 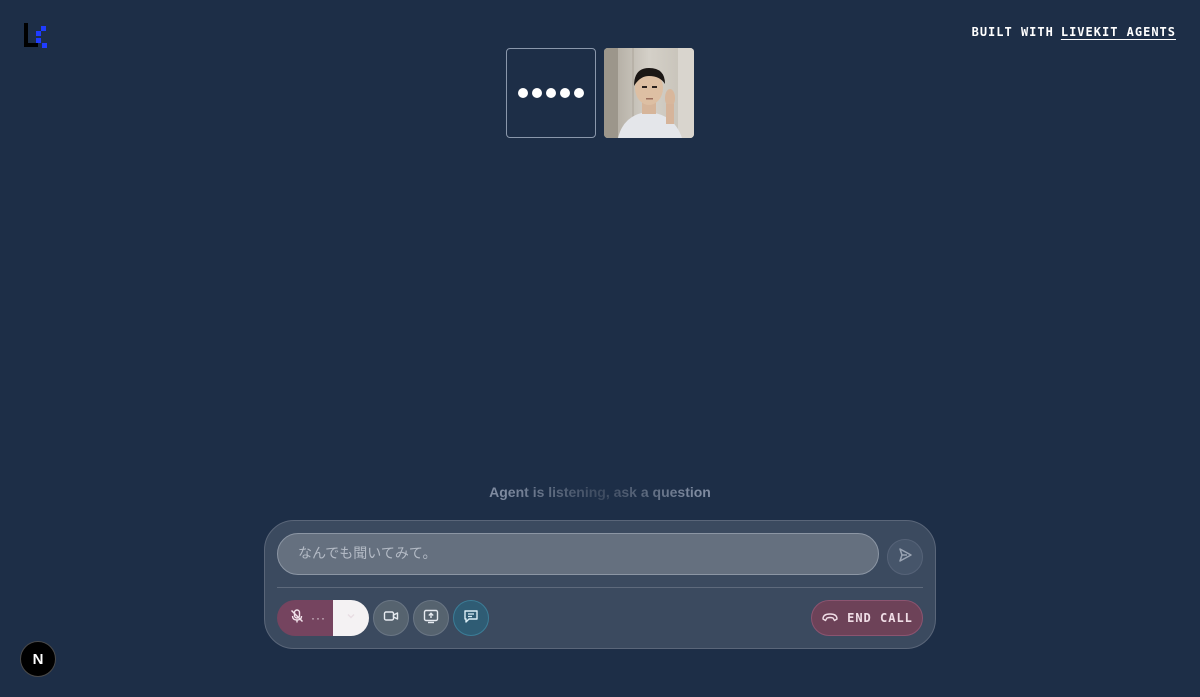 I want to click on next-dev-indicator: N, so click(x=38, y=659).